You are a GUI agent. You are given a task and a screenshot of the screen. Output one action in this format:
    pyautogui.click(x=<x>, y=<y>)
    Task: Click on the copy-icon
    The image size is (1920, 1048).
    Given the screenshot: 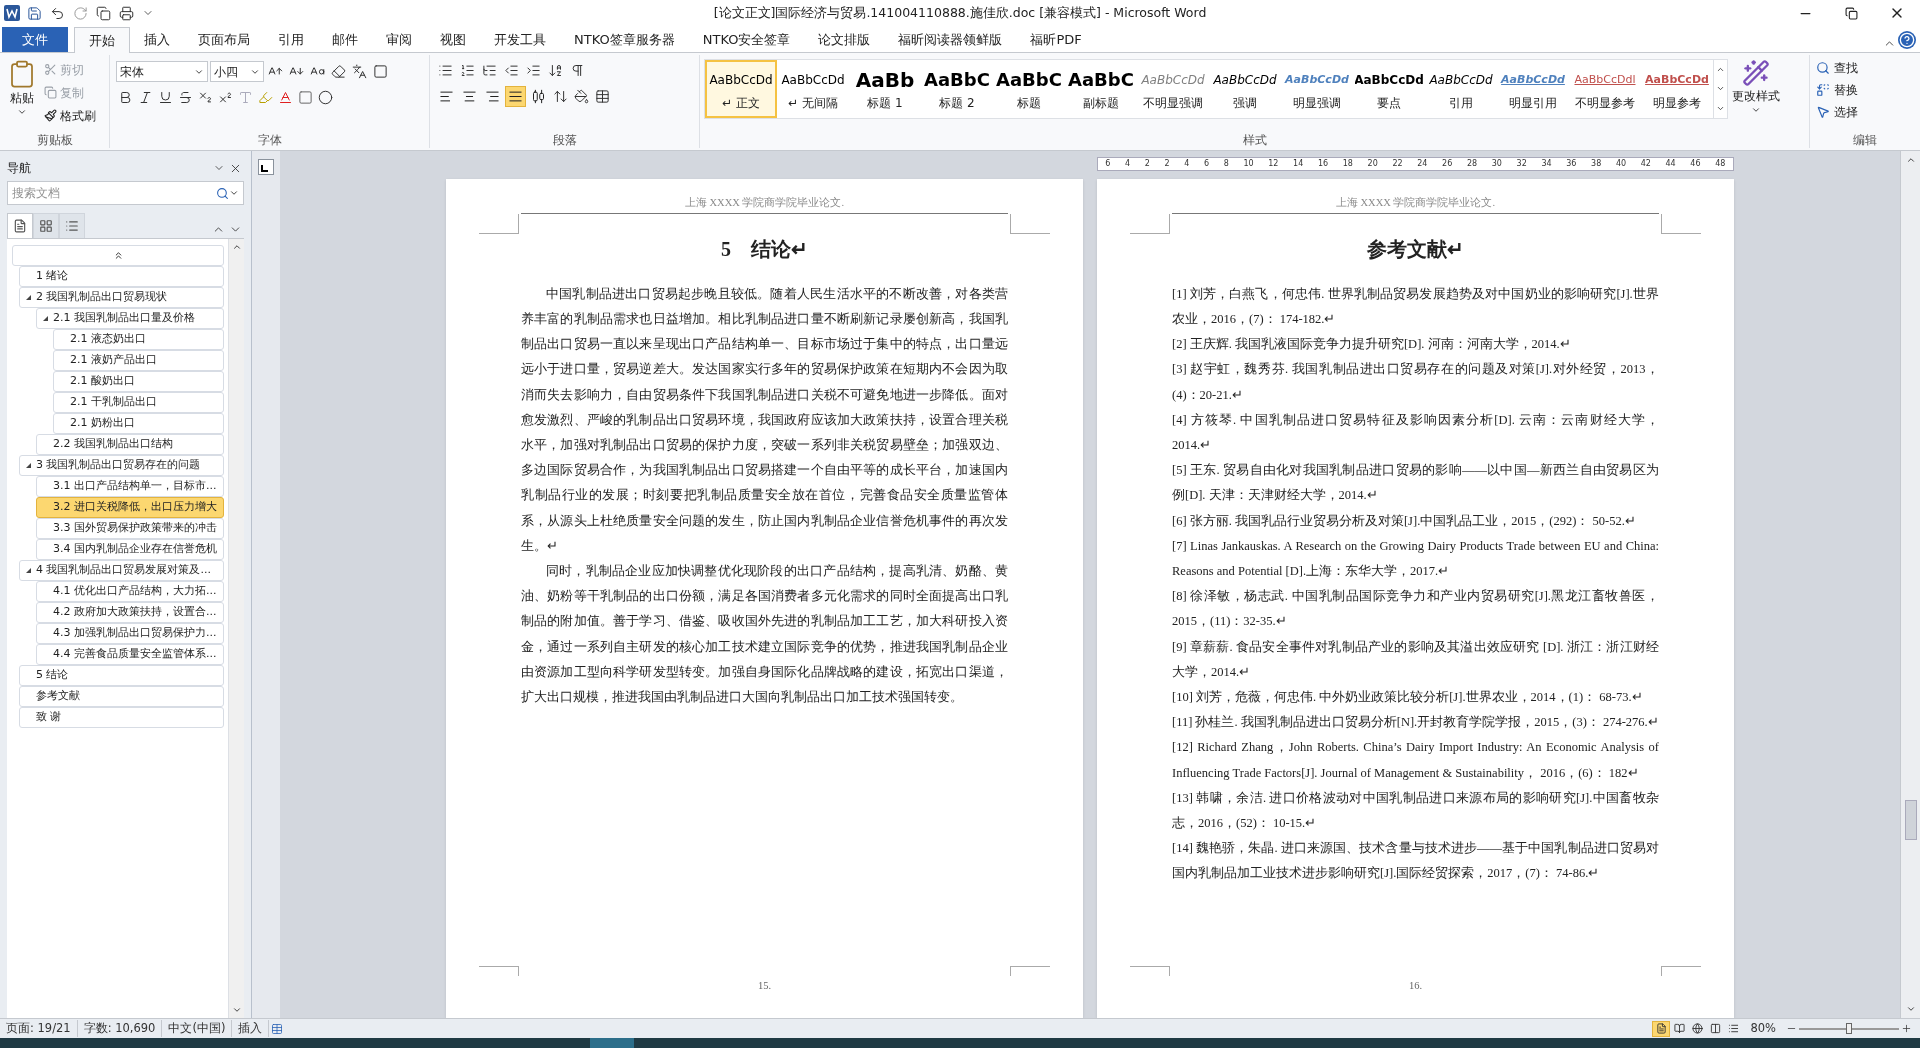 What is the action you would take?
    pyautogui.click(x=50, y=92)
    